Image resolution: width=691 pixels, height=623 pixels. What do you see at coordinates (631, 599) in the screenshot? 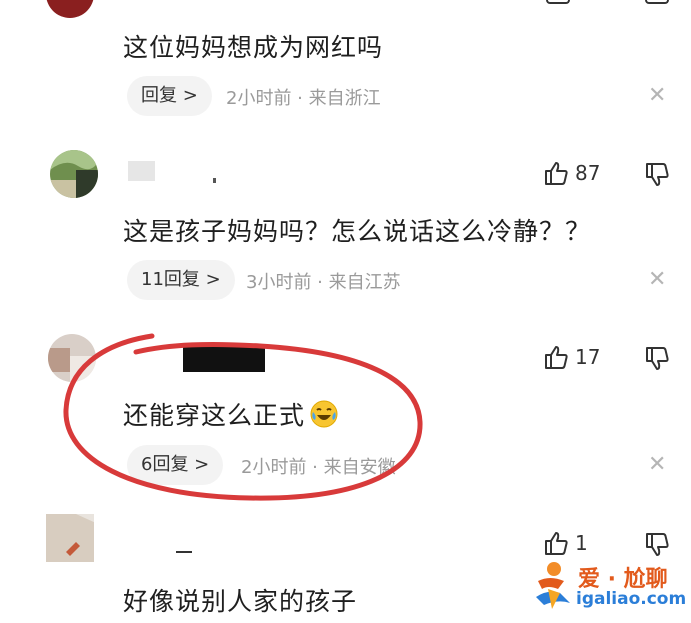
I see `watermark-url: igaliao.com` at bounding box center [631, 599].